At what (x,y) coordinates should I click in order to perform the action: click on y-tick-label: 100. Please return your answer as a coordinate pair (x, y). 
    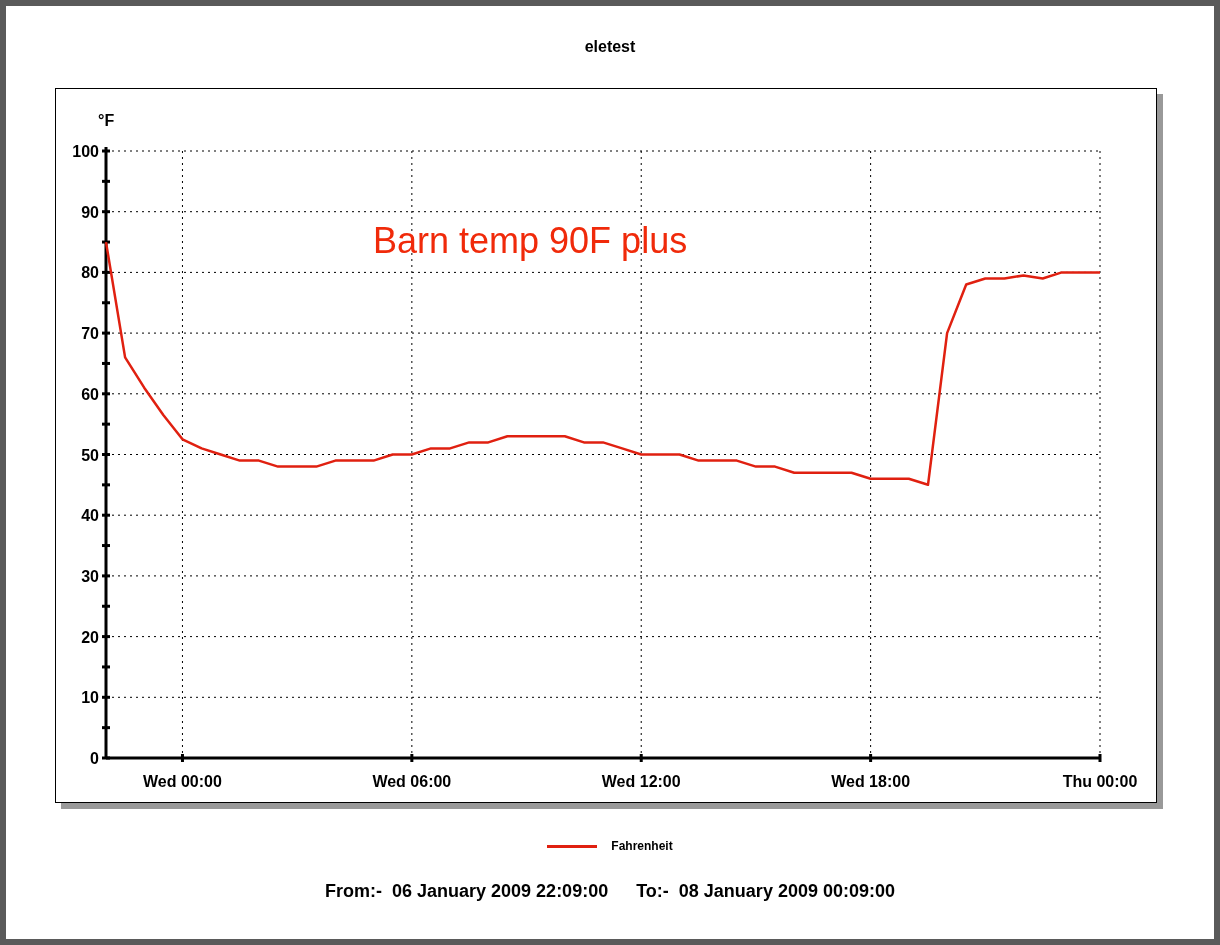
    Looking at the image, I should click on (85, 151).